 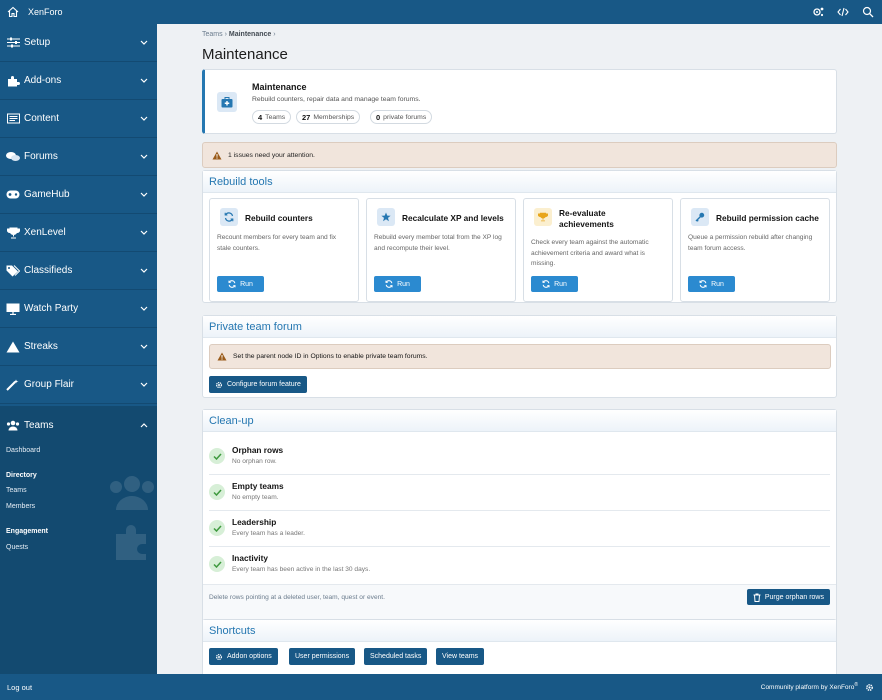 What do you see at coordinates (13, 233) in the screenshot?
I see `trophy-icon` at bounding box center [13, 233].